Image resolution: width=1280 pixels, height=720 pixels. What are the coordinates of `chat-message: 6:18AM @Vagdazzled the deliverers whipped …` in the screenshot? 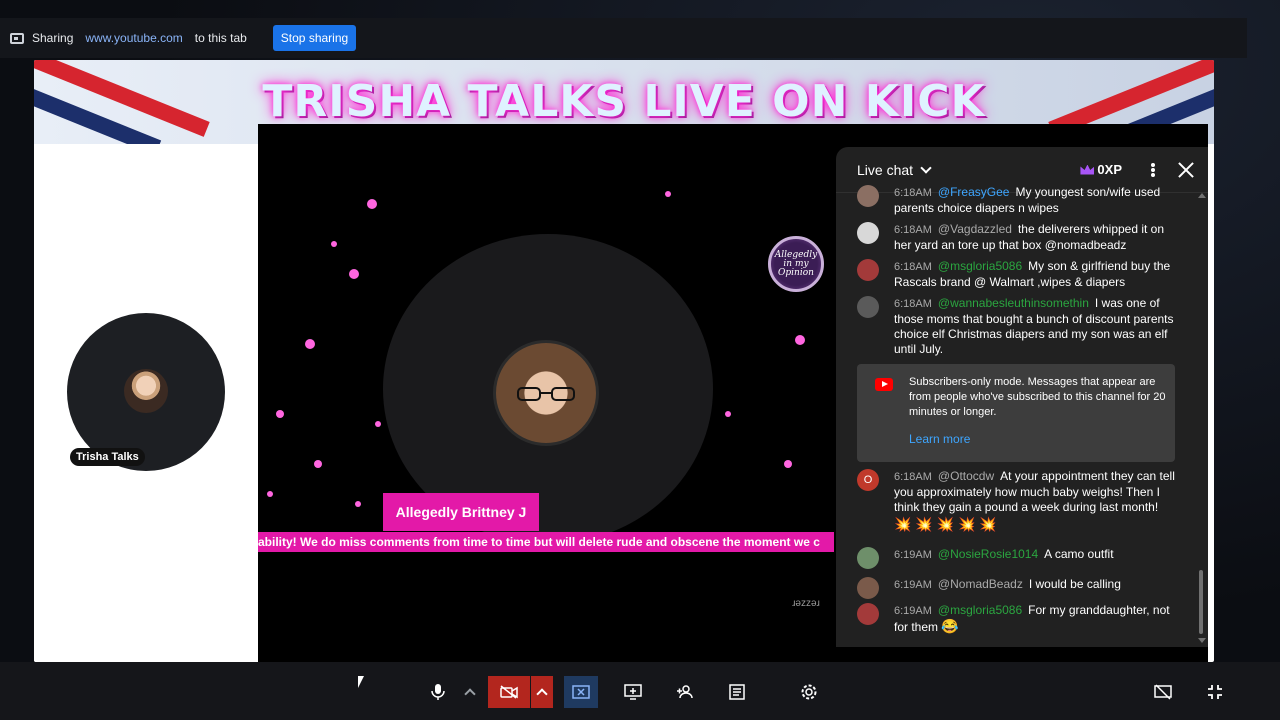 It's located at (1017, 237).